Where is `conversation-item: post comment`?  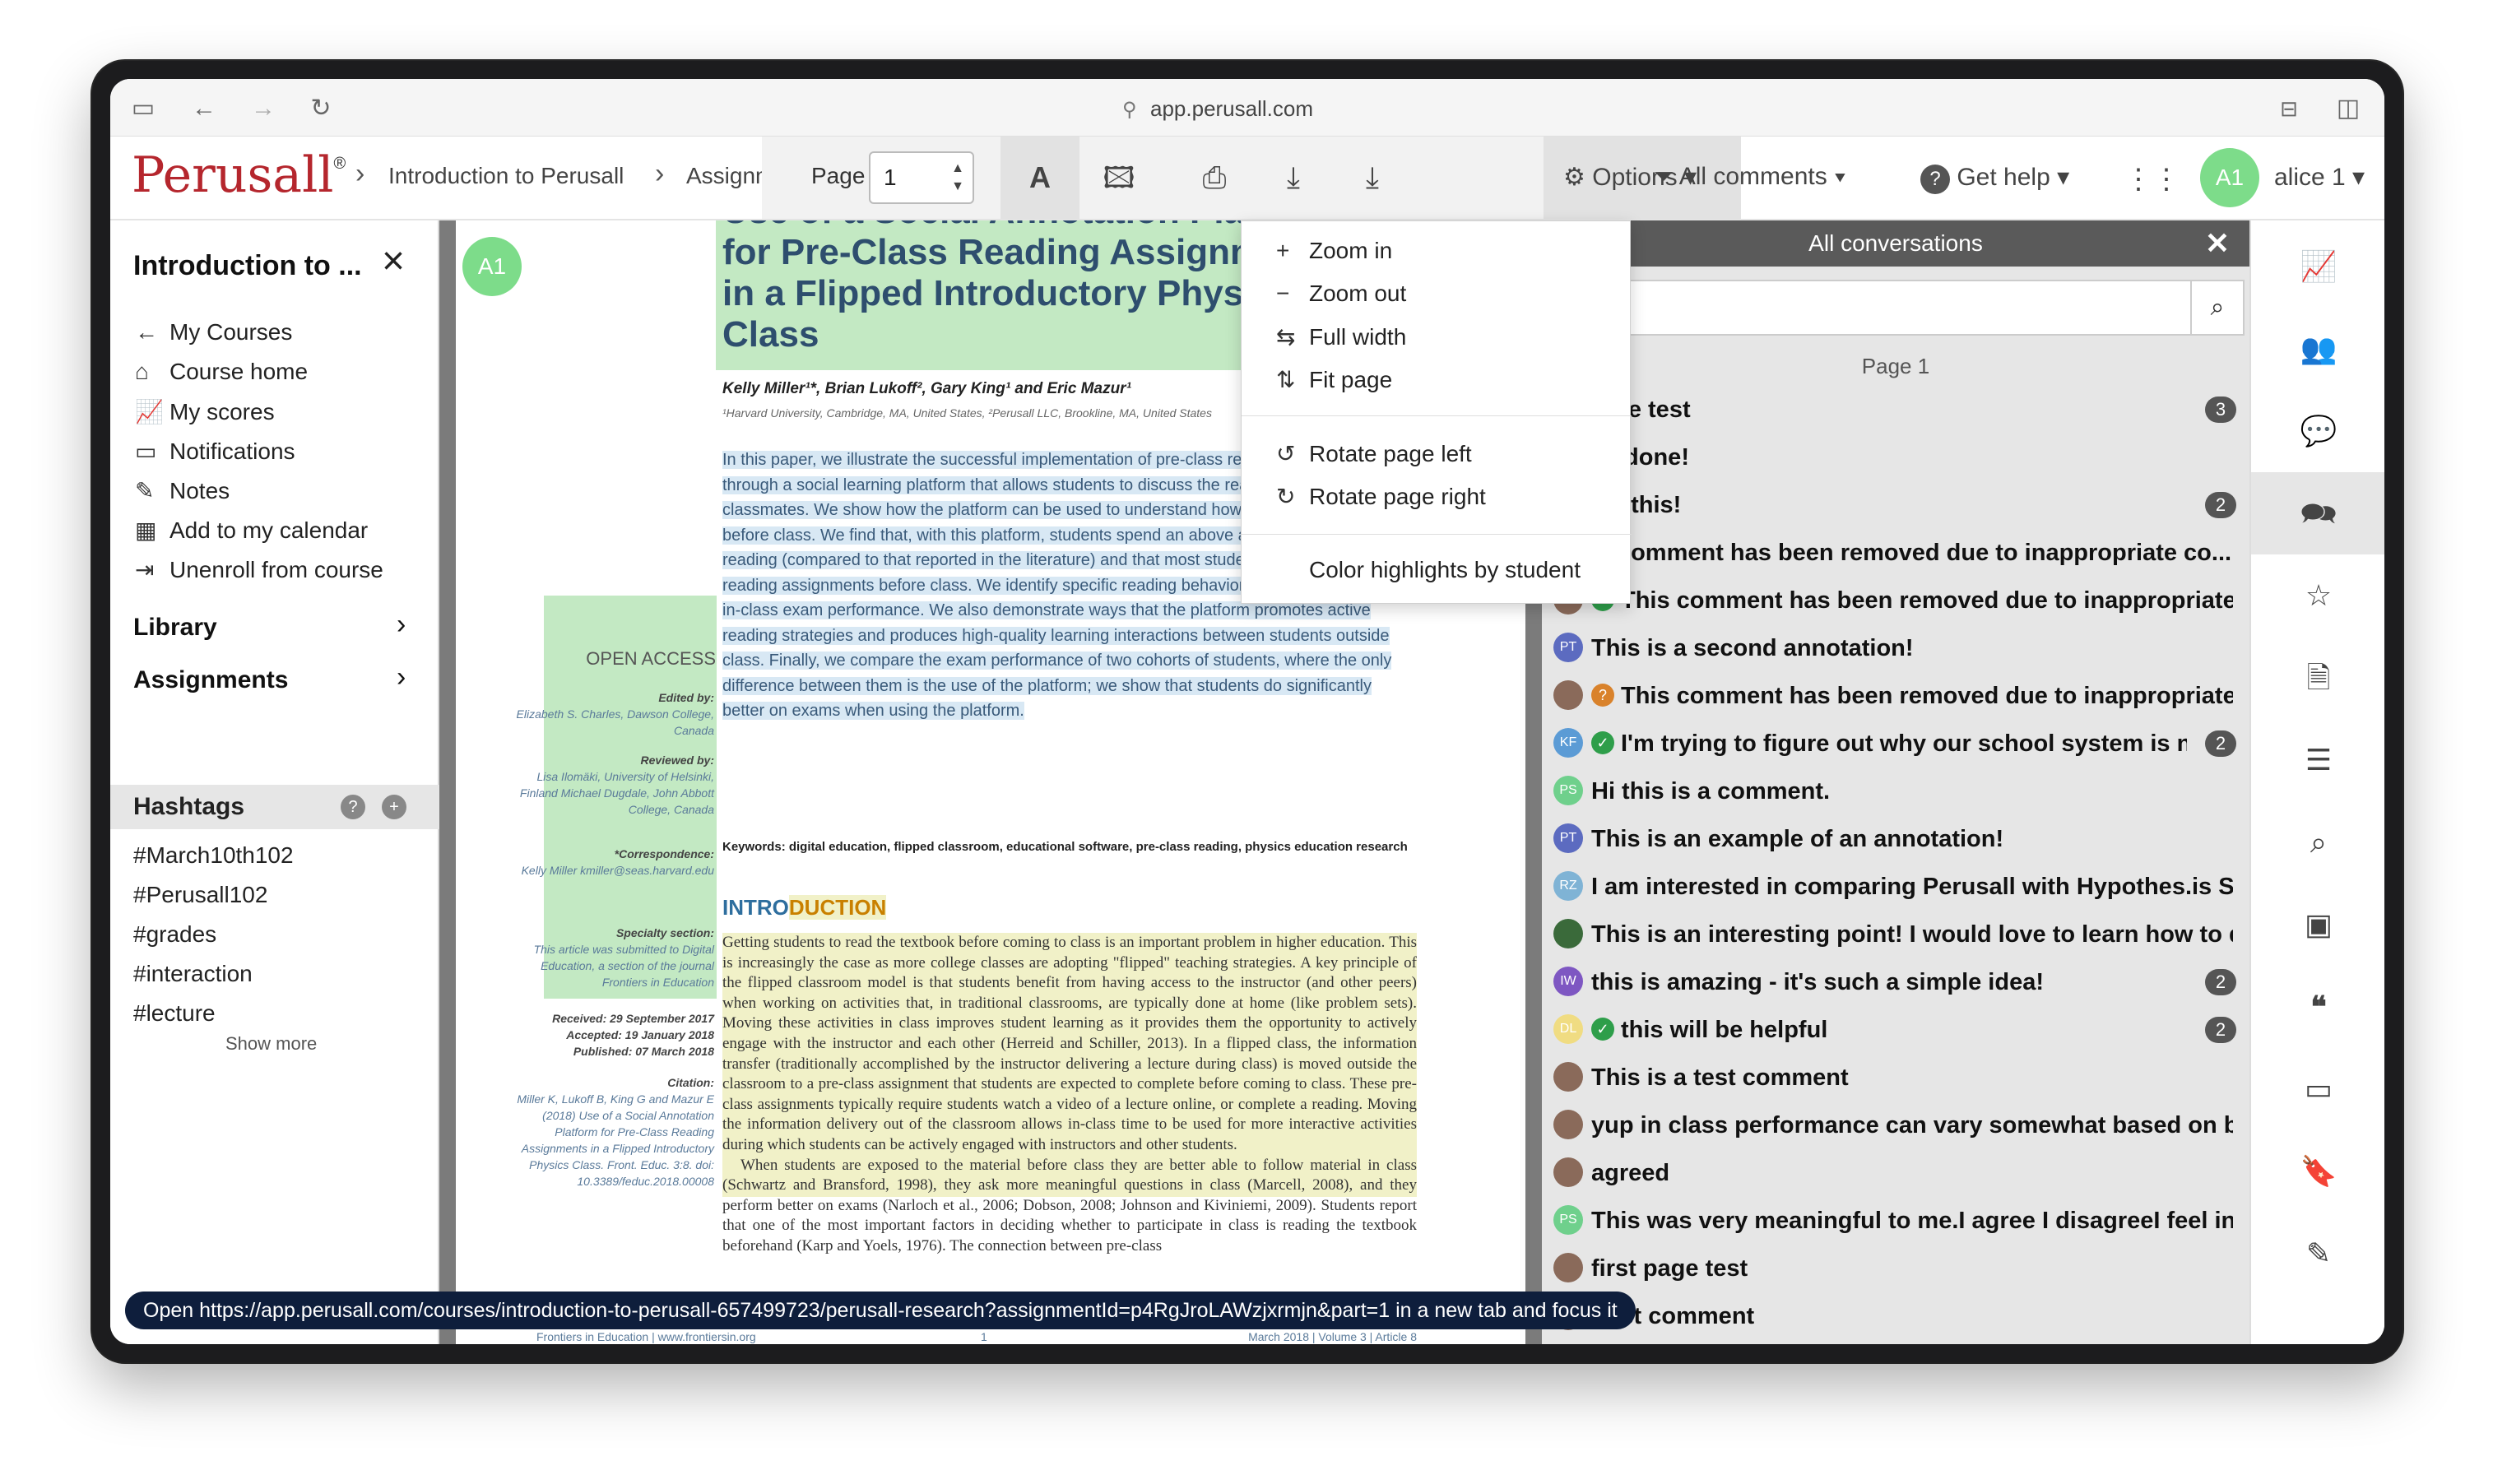
conversation-item: post comment is located at coordinates (1894, 1315).